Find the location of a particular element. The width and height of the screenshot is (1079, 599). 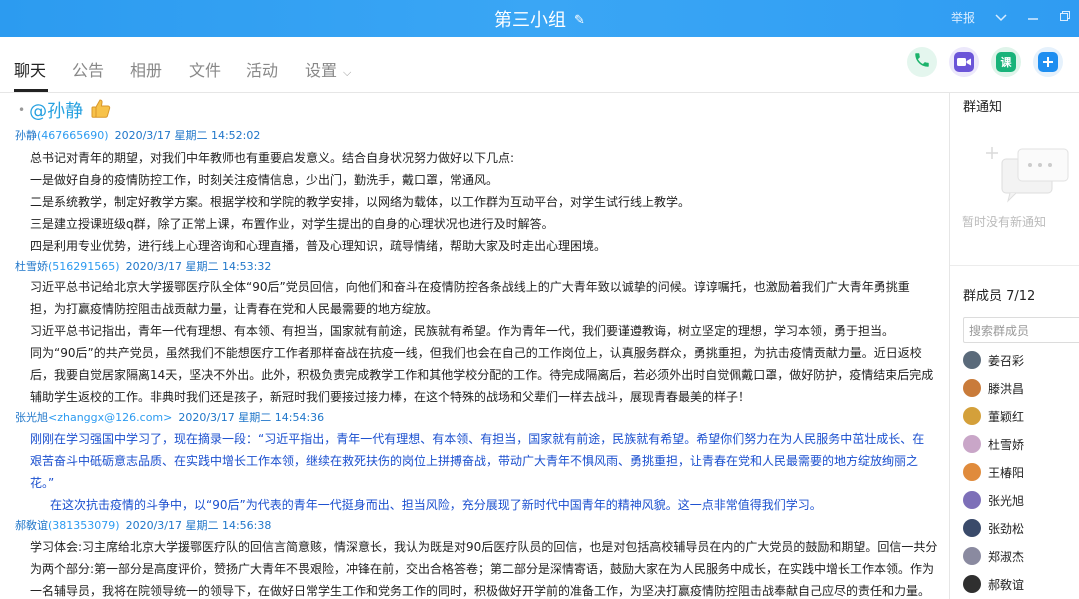

sender-id: (381353079) is located at coordinates (84, 525).